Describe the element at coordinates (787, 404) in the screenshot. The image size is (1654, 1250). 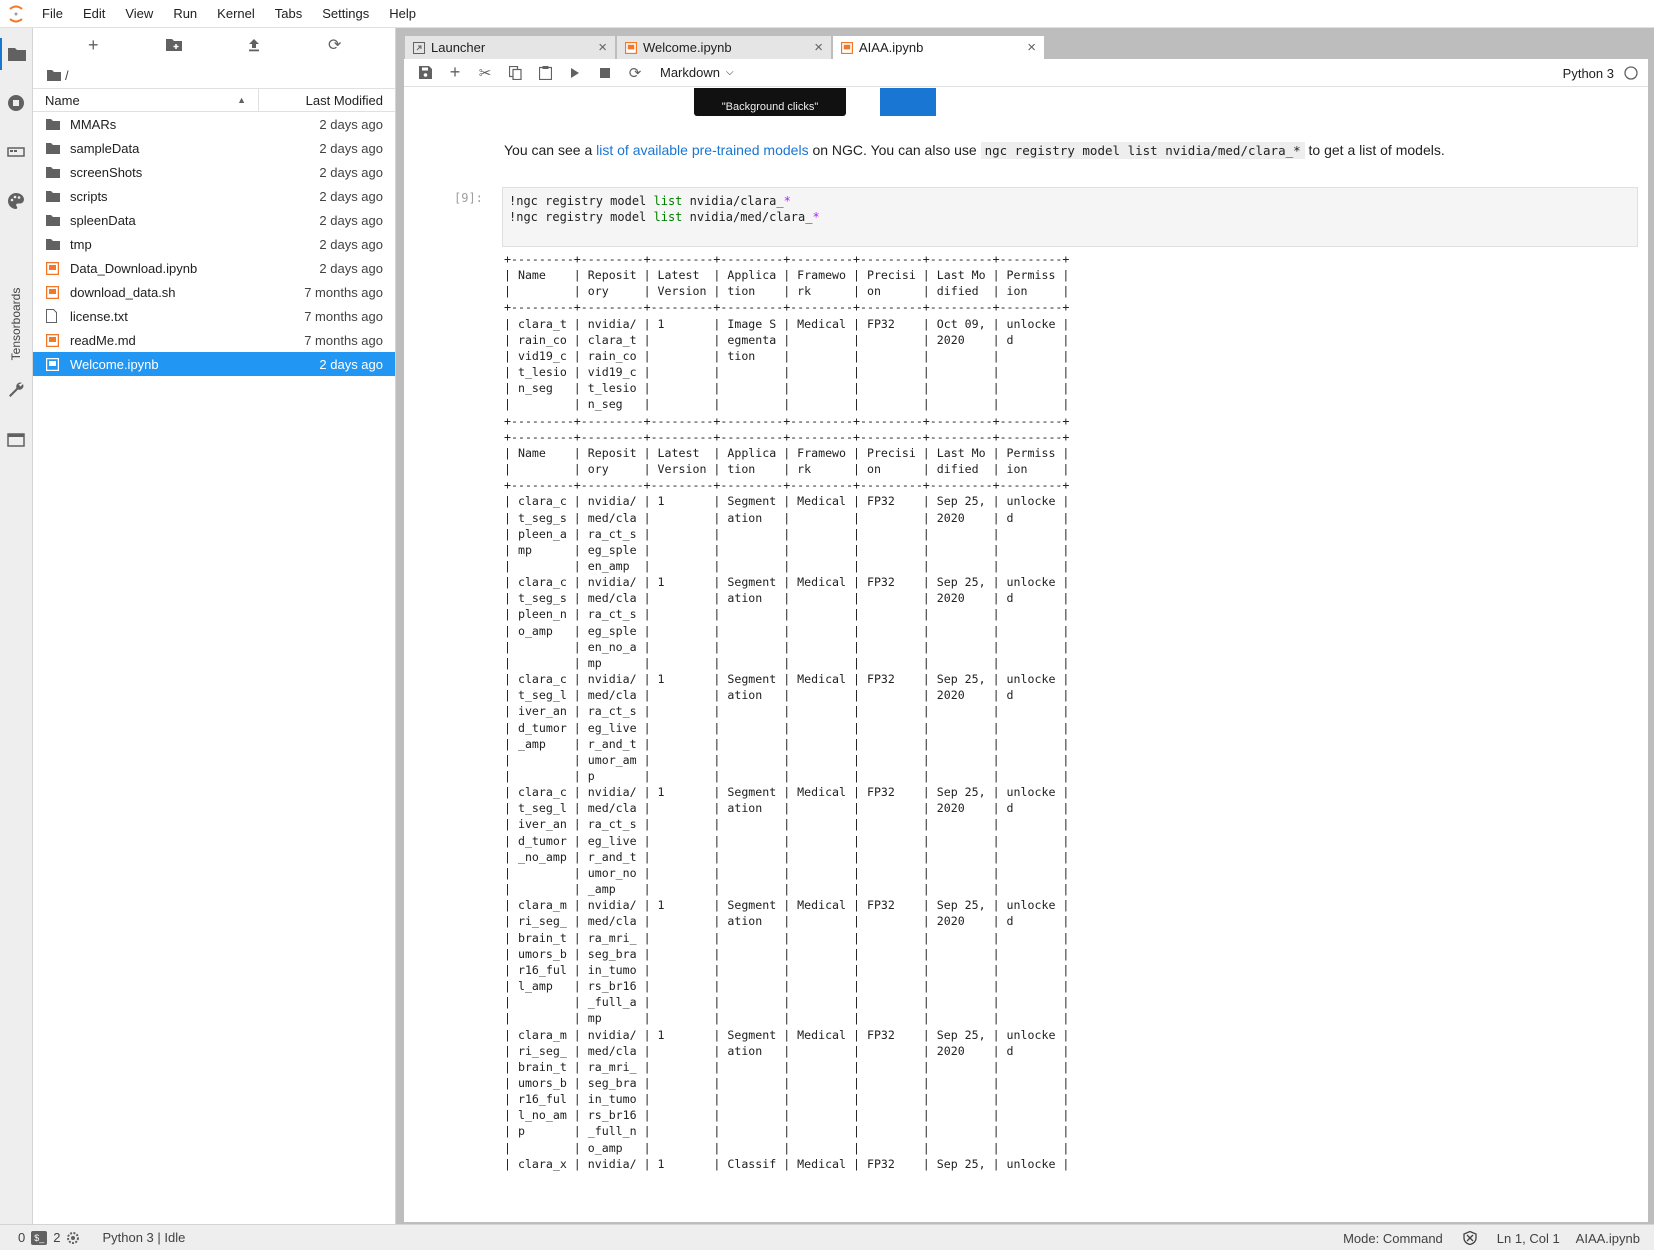
I see `output-line: | | n_seg | | | | | | |` at that location.